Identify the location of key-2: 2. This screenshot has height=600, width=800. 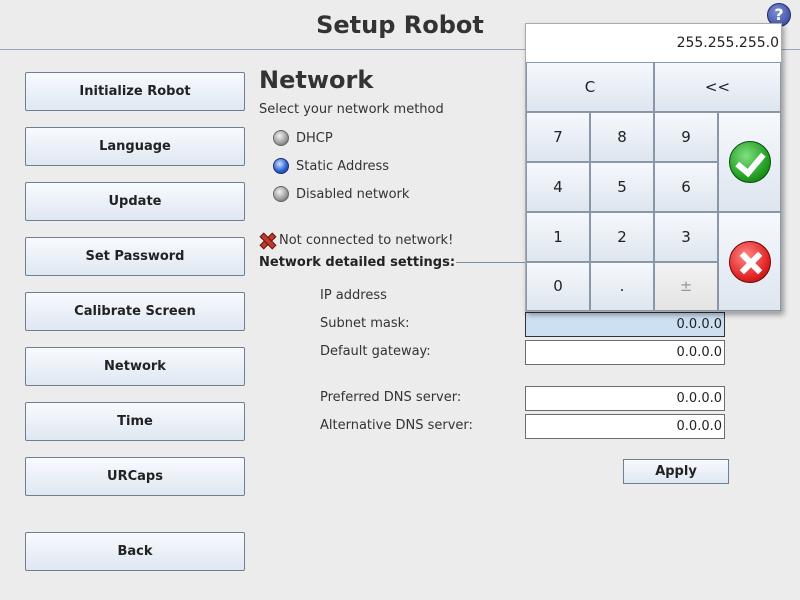
(622, 237).